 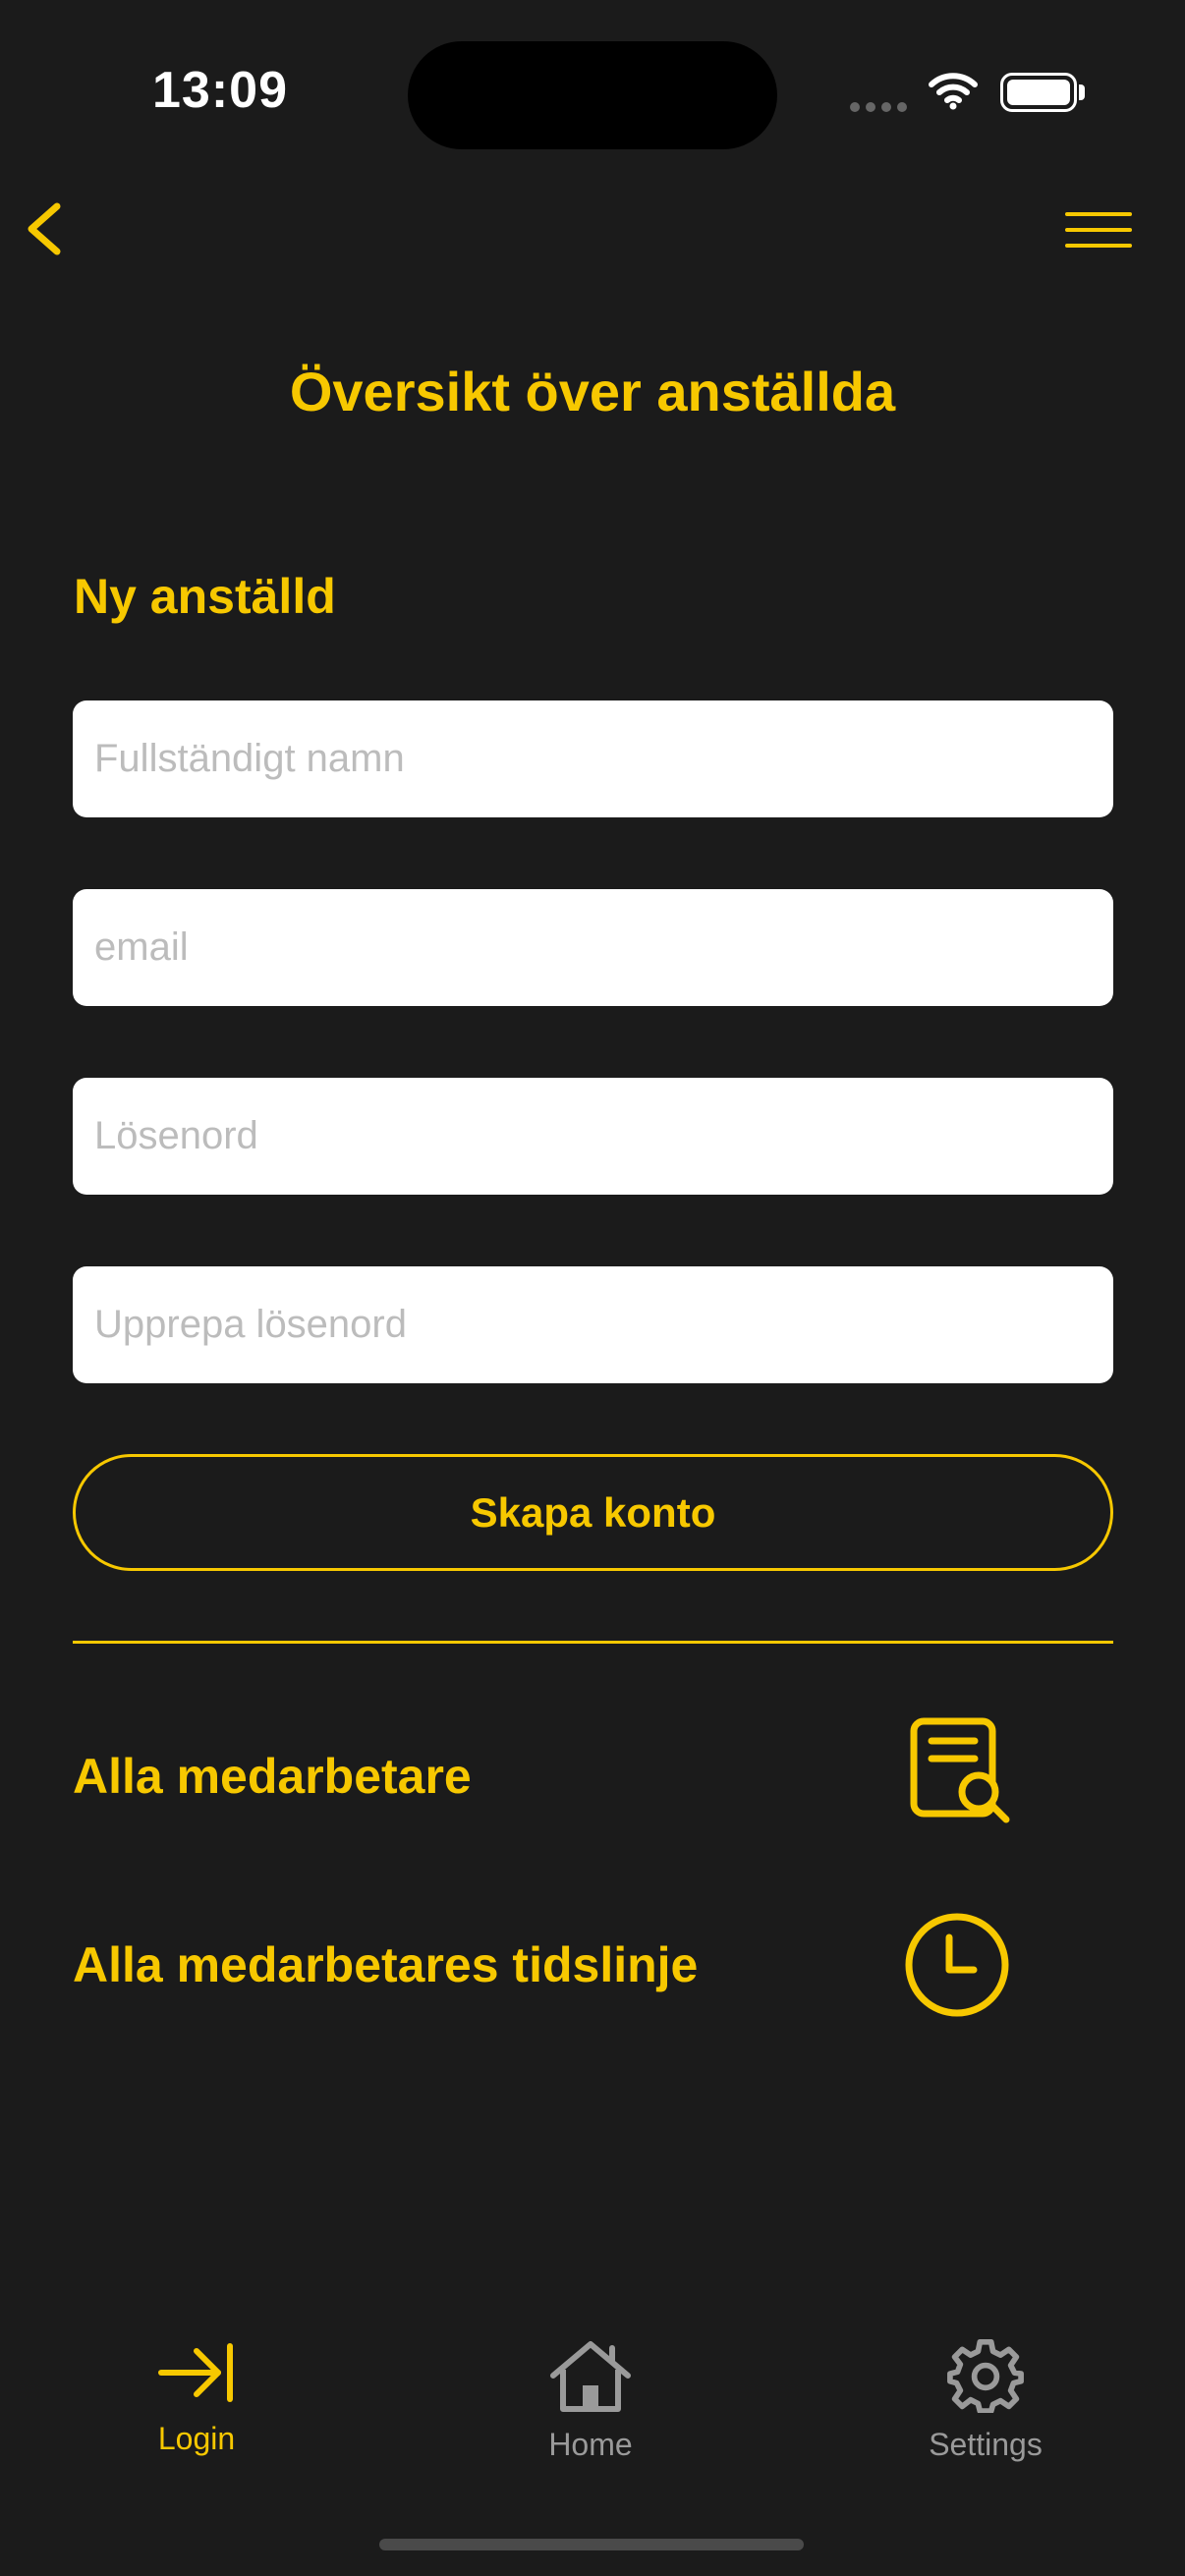 What do you see at coordinates (986, 2375) in the screenshot?
I see `gear-icon` at bounding box center [986, 2375].